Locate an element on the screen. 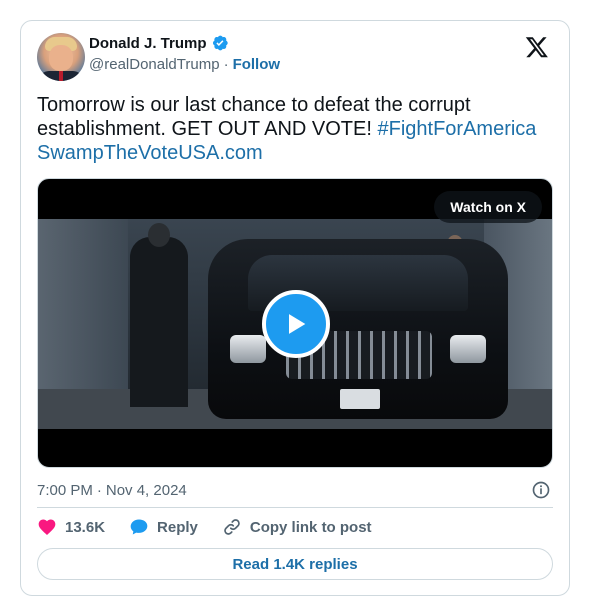  info-icon is located at coordinates (541, 490).